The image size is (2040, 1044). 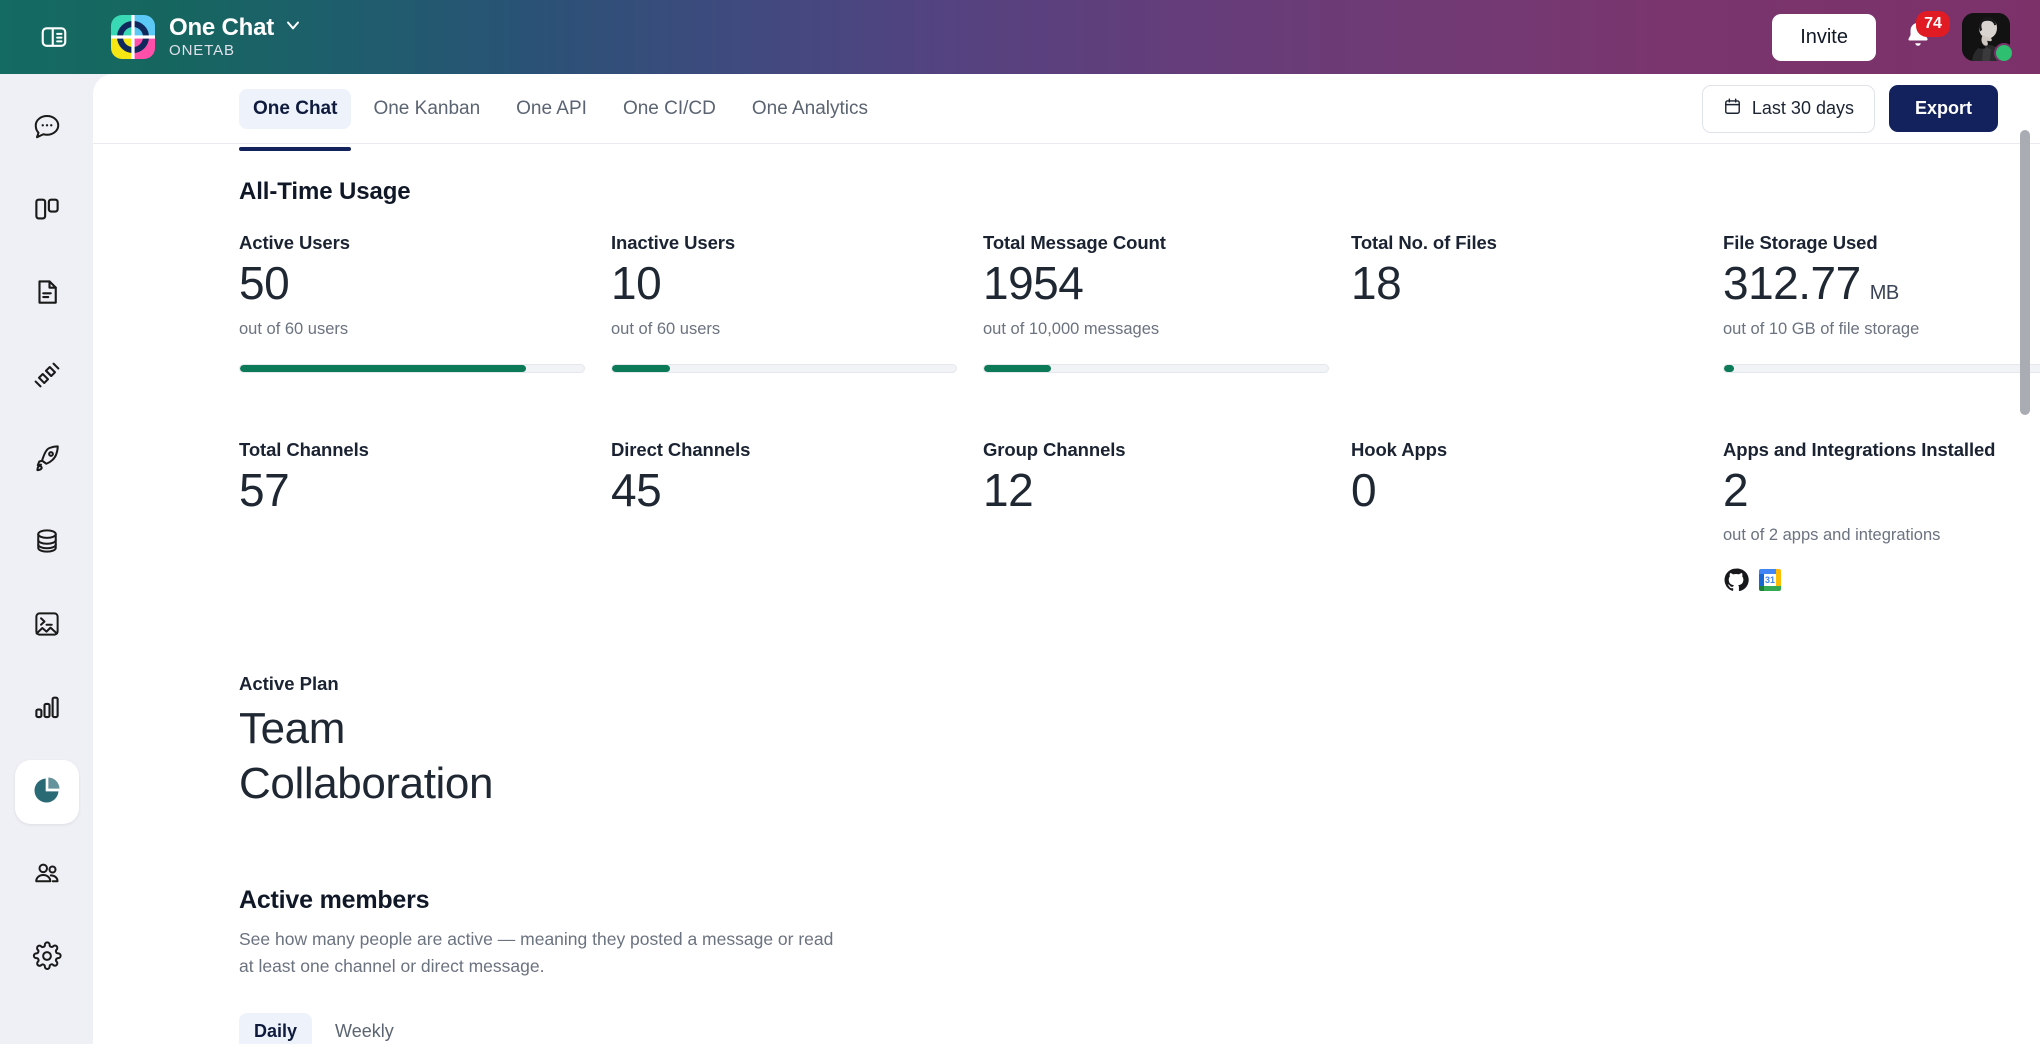 I want to click on sidebar-item-members, so click(x=47, y=875).